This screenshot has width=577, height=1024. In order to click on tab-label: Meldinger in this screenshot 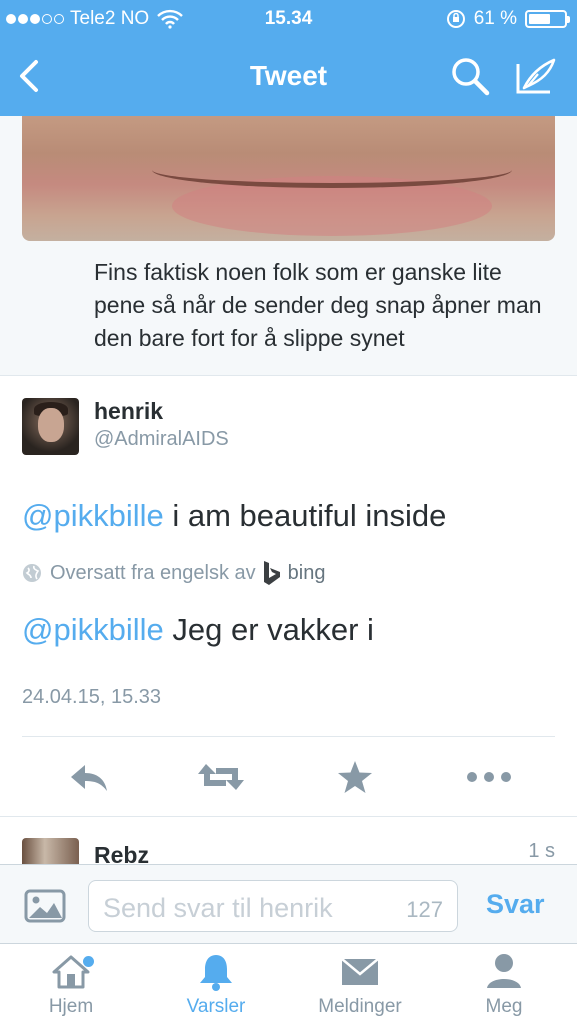, I will do `click(360, 1006)`.